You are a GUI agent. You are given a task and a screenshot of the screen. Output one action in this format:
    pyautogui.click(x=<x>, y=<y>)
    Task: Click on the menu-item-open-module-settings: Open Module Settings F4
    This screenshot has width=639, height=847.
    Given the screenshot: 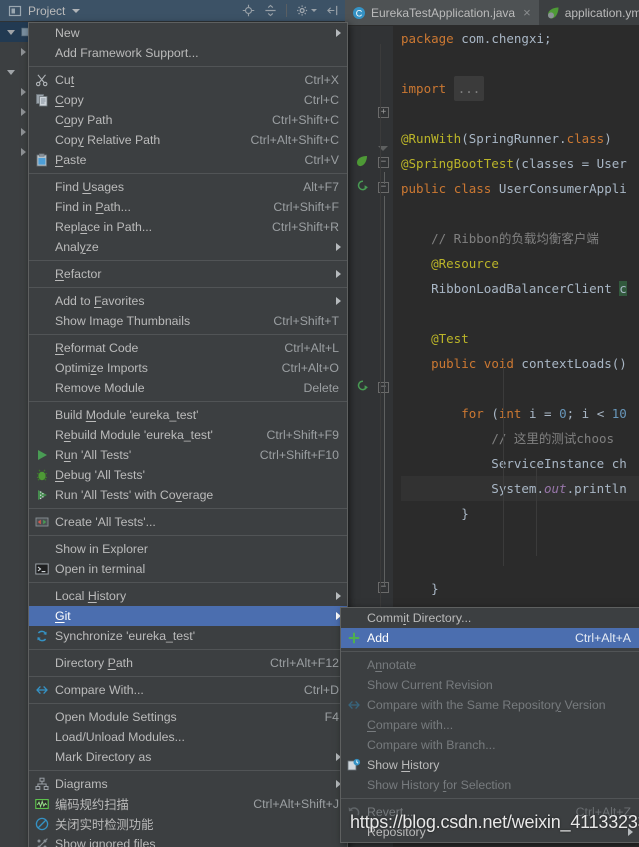 What is the action you would take?
    pyautogui.click(x=188, y=717)
    